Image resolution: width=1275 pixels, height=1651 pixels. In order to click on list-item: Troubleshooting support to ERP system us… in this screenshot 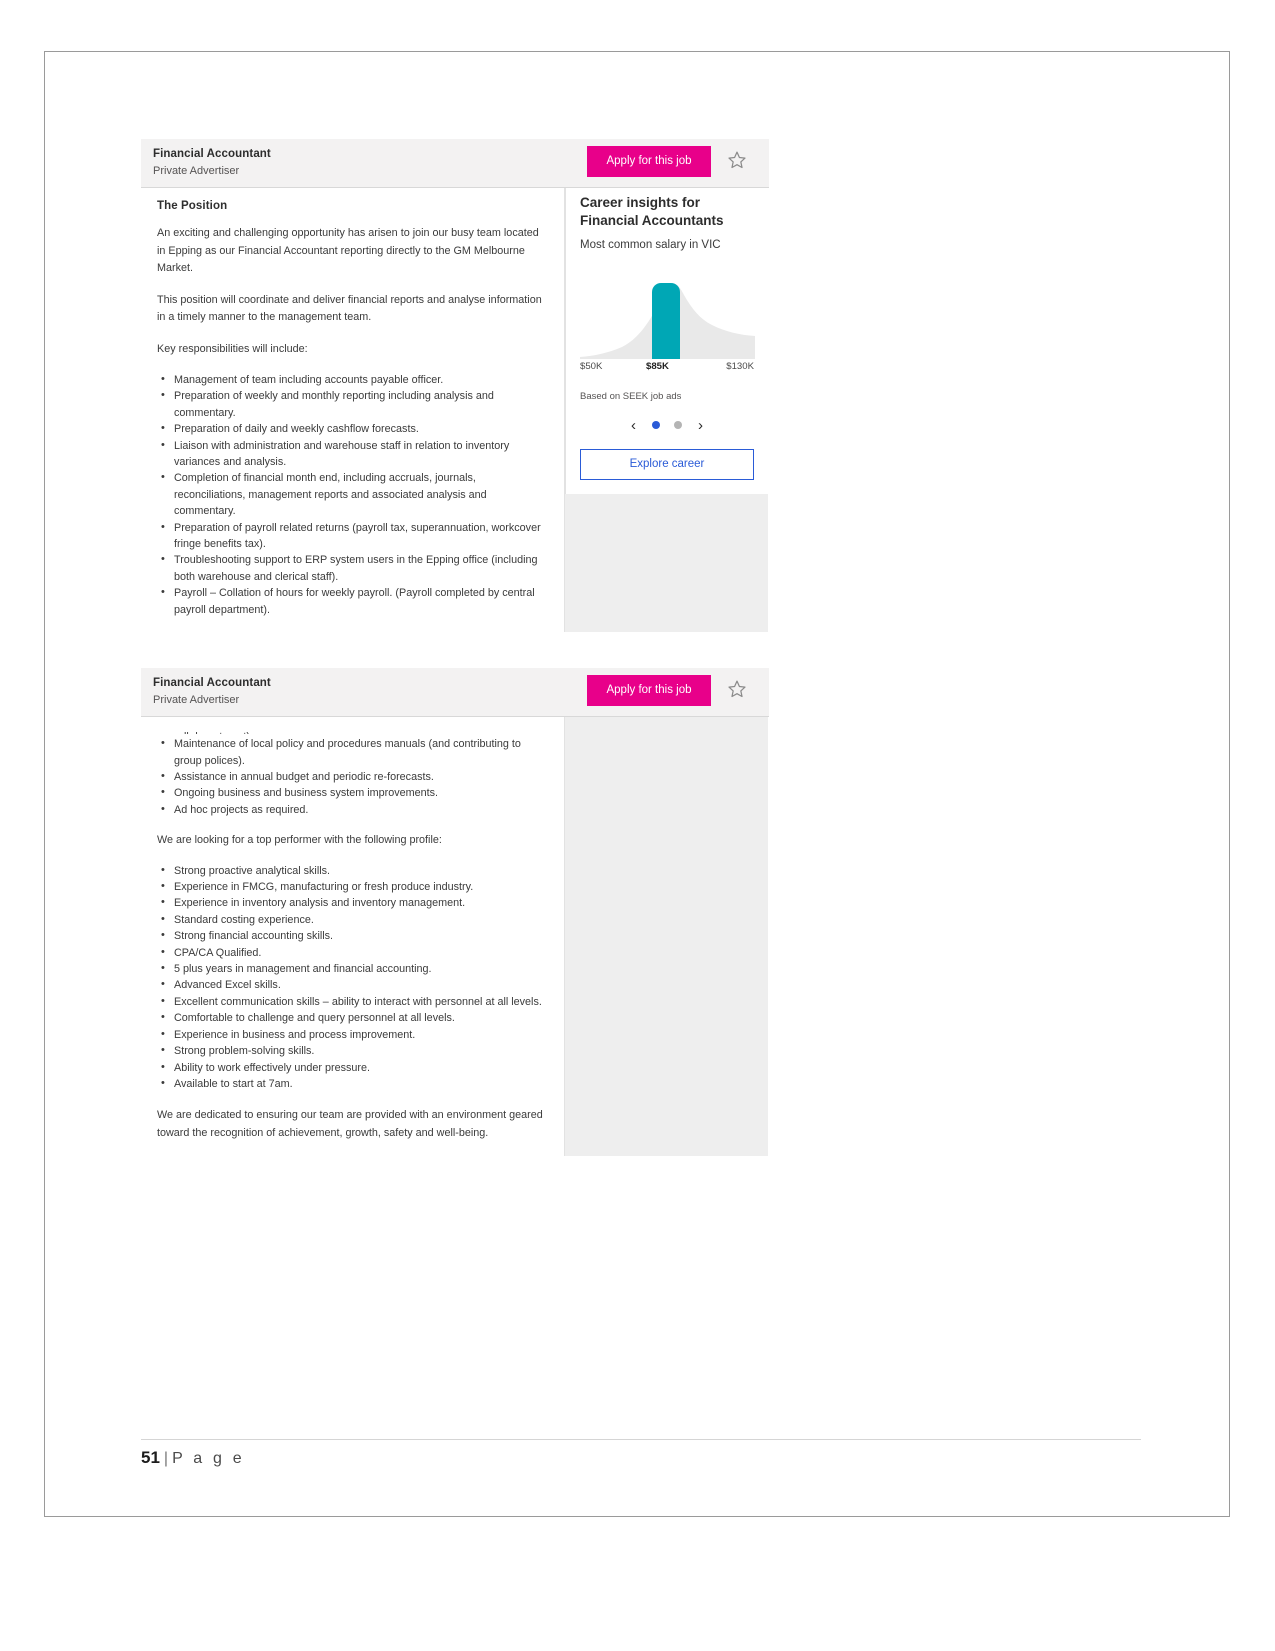, I will do `click(355, 568)`.